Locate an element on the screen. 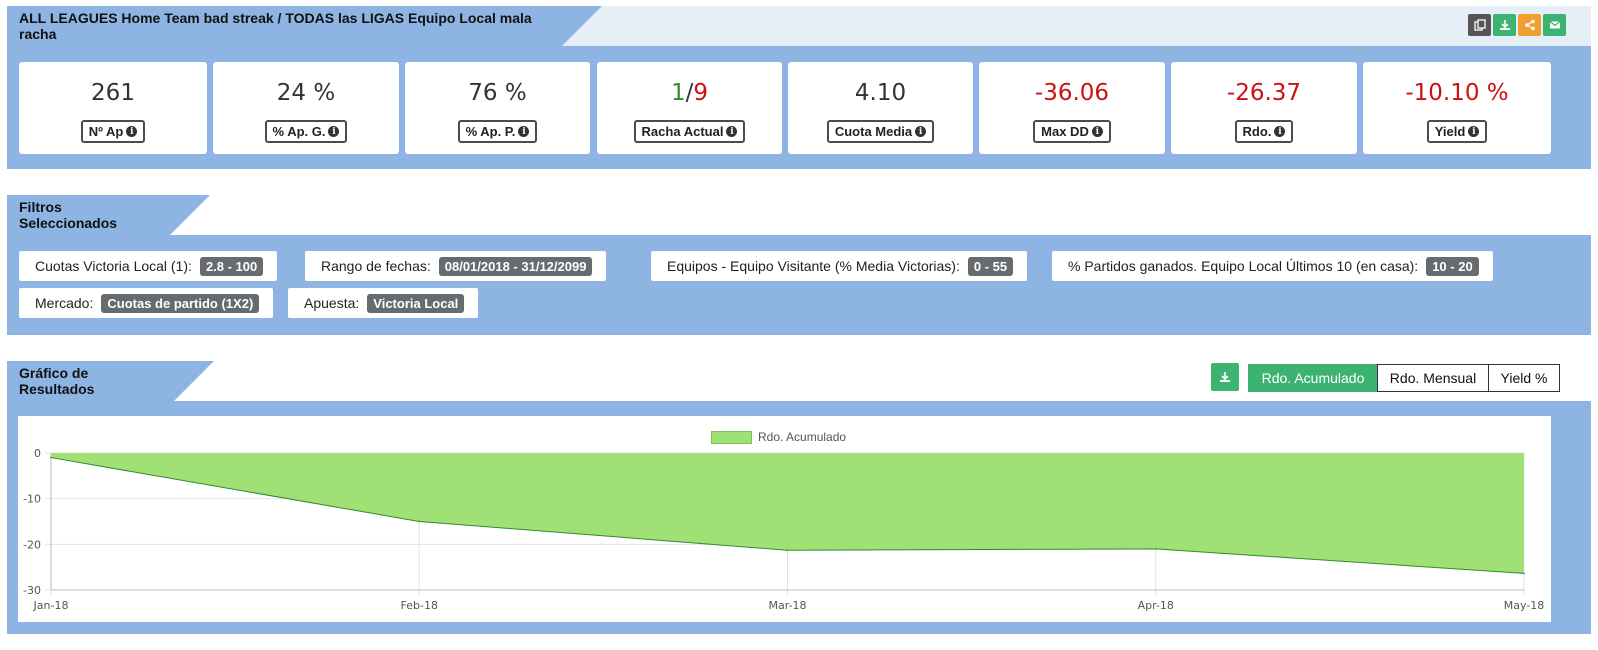 The height and width of the screenshot is (650, 1598). stat-label-button: Yield i is located at coordinates (1457, 131).